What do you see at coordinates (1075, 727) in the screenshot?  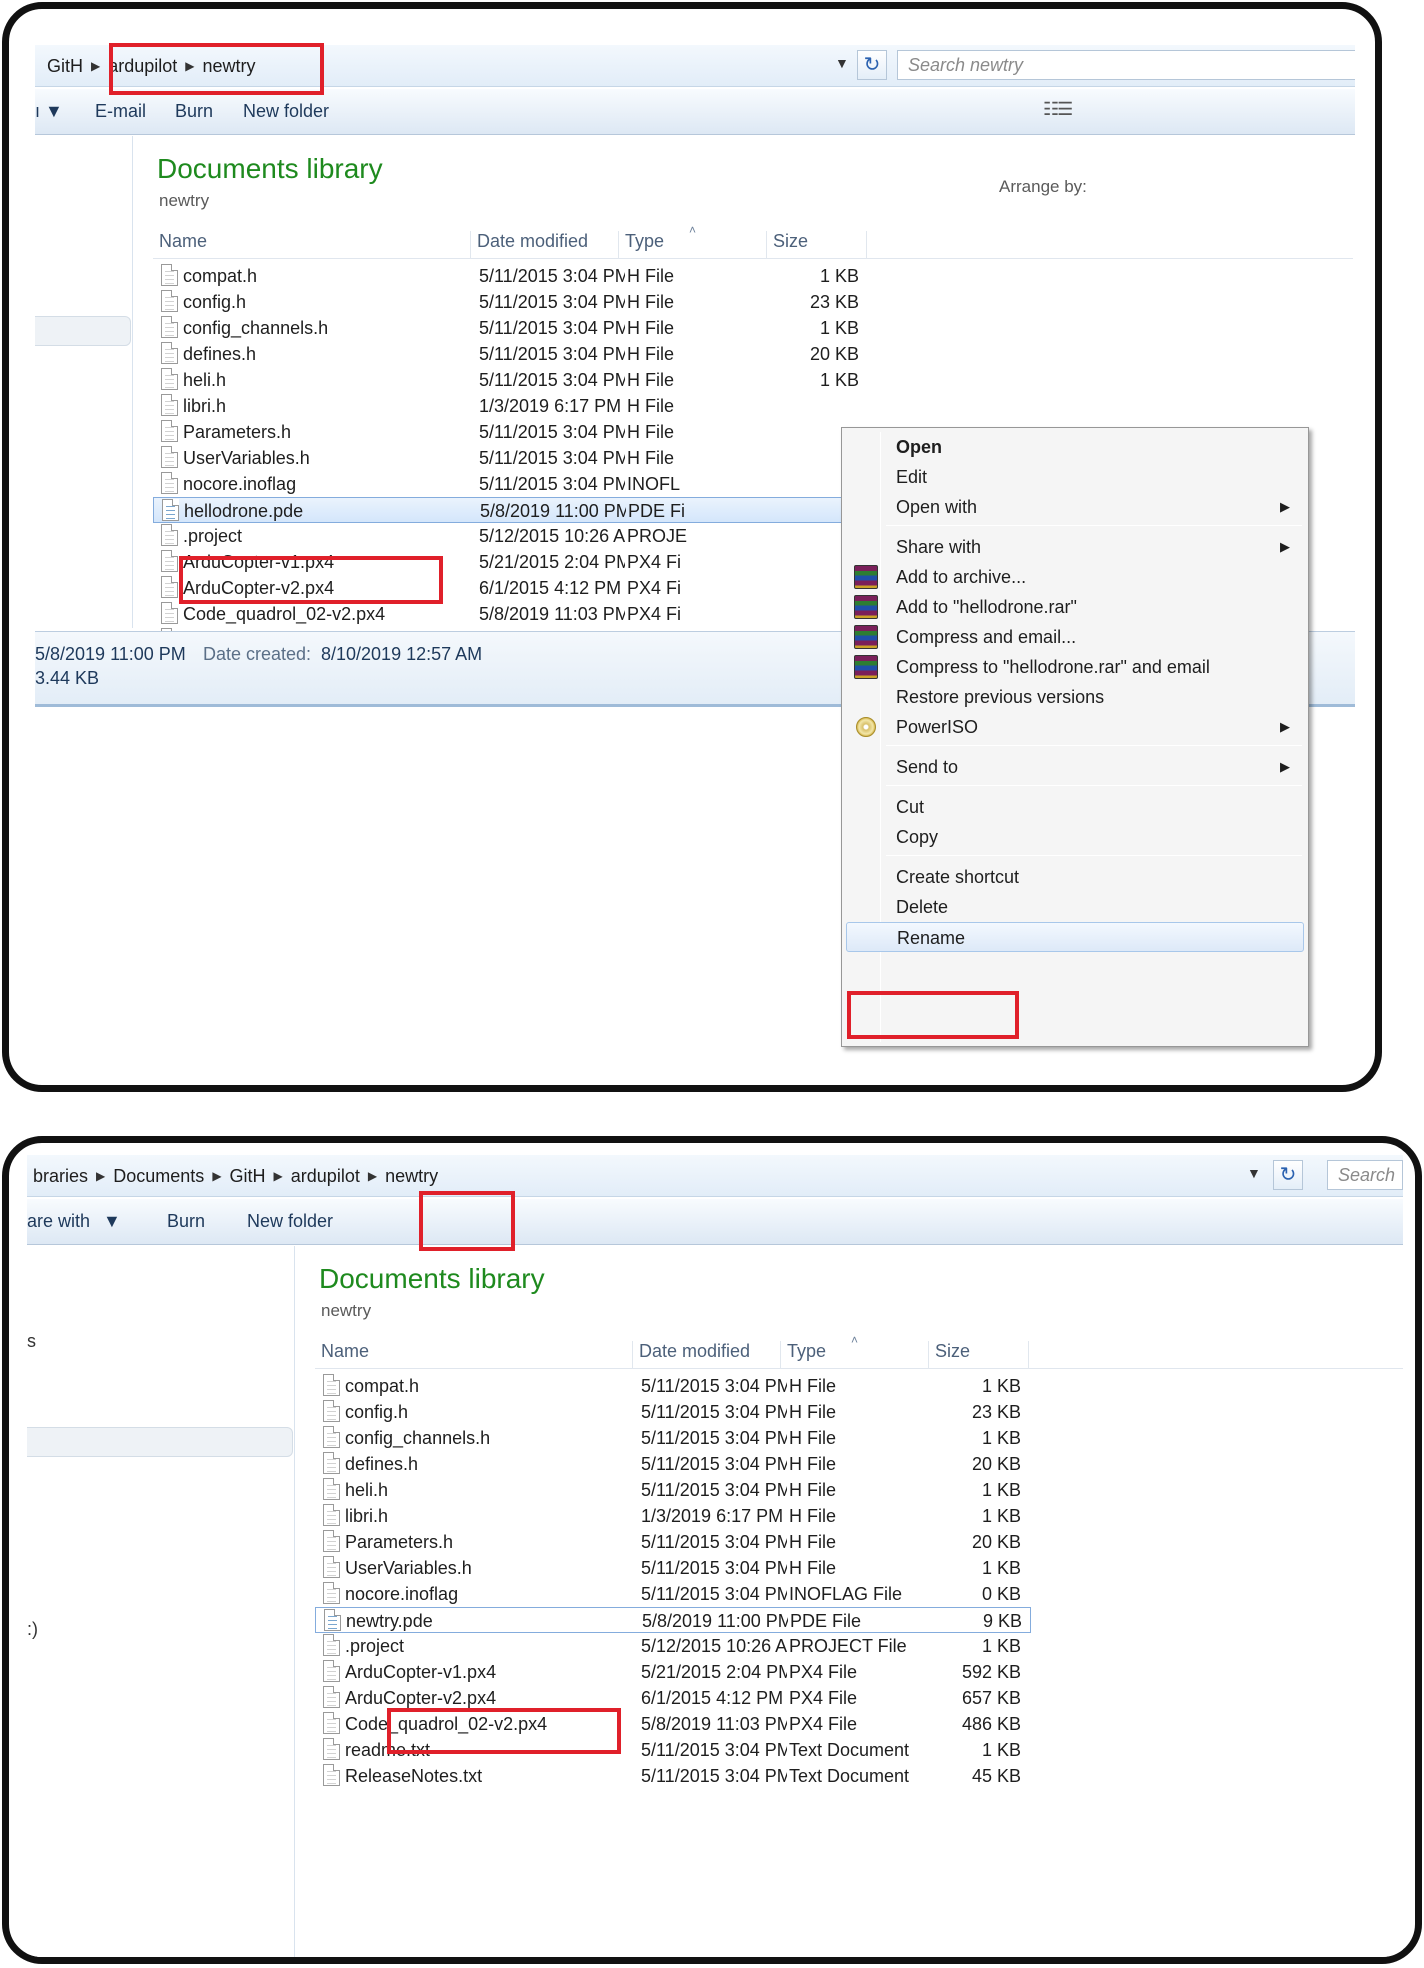 I see `menu-item-poweriso: PowerISO ▶` at bounding box center [1075, 727].